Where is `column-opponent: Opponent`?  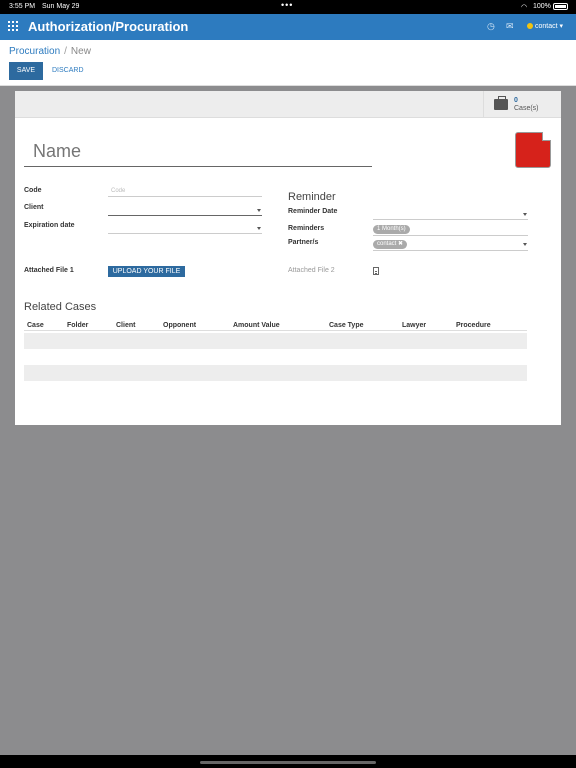 column-opponent: Opponent is located at coordinates (179, 325).